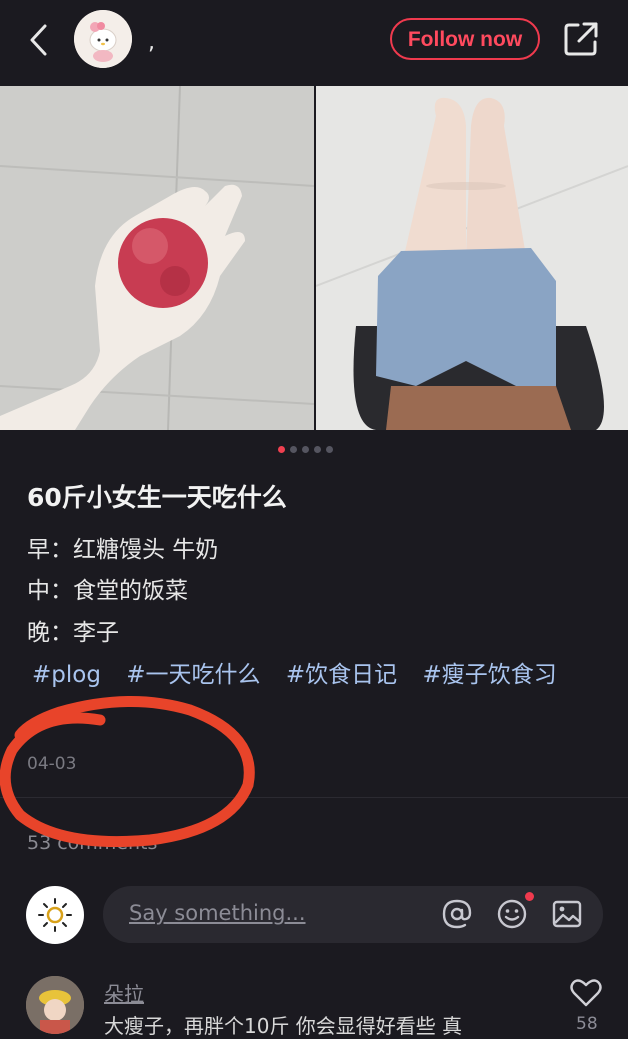 This screenshot has height=1039, width=628. What do you see at coordinates (512, 914) in the screenshot?
I see `emoji-icon` at bounding box center [512, 914].